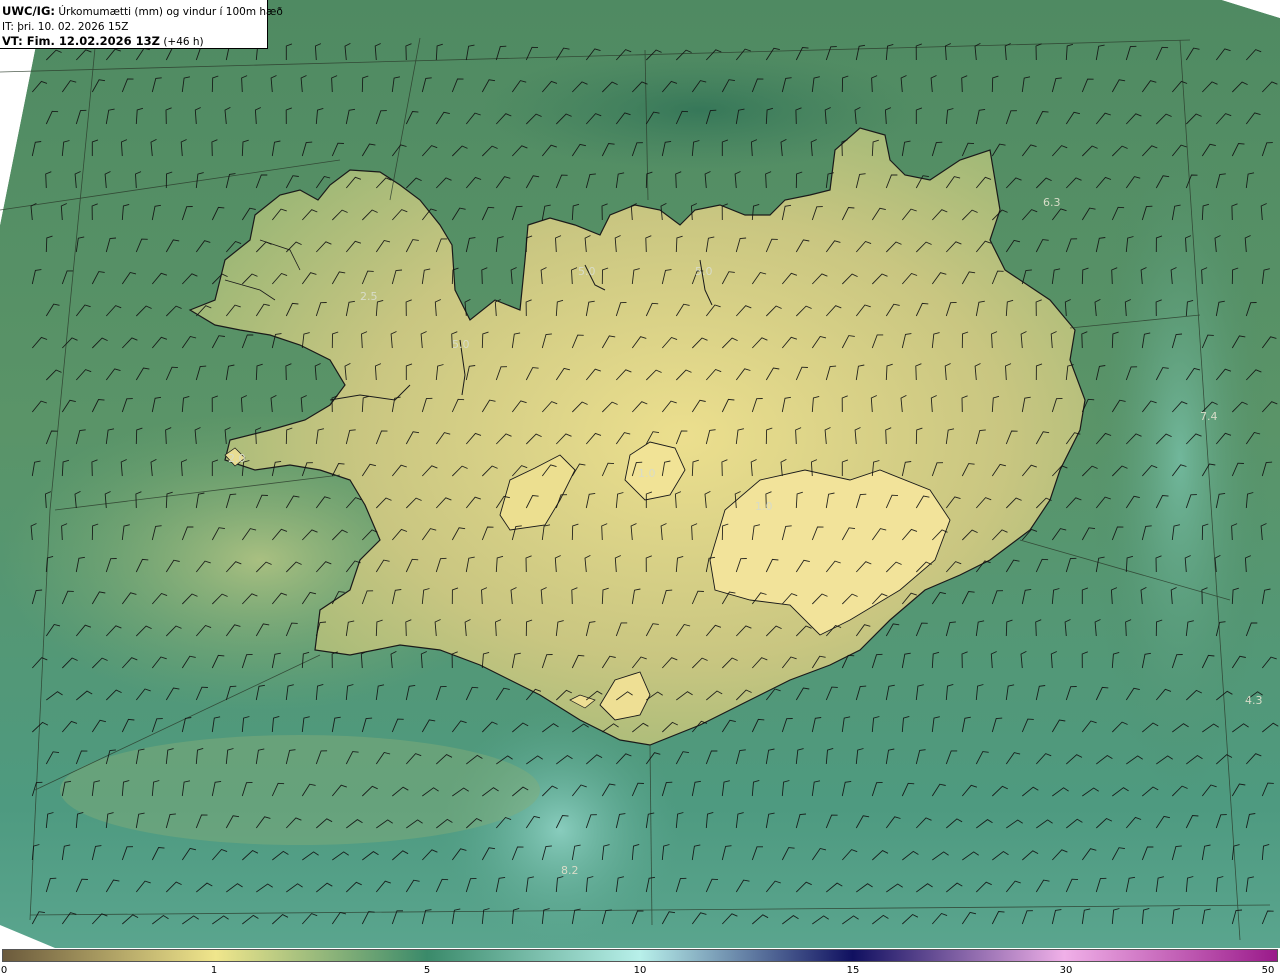 The width and height of the screenshot is (1280, 978). Describe the element at coordinates (1209, 416) in the screenshot. I see `maximum-value-label: 7.4` at that location.